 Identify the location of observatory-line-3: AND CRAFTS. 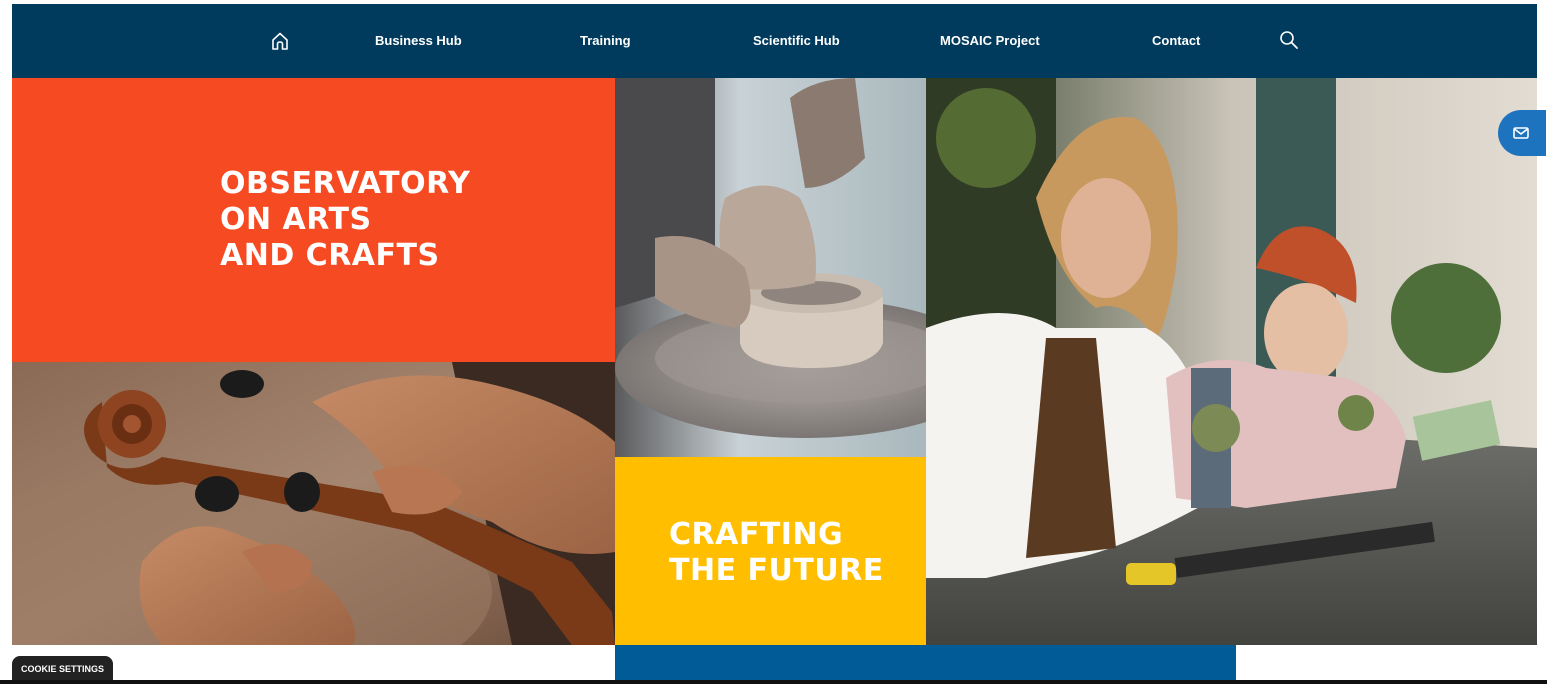
(330, 255).